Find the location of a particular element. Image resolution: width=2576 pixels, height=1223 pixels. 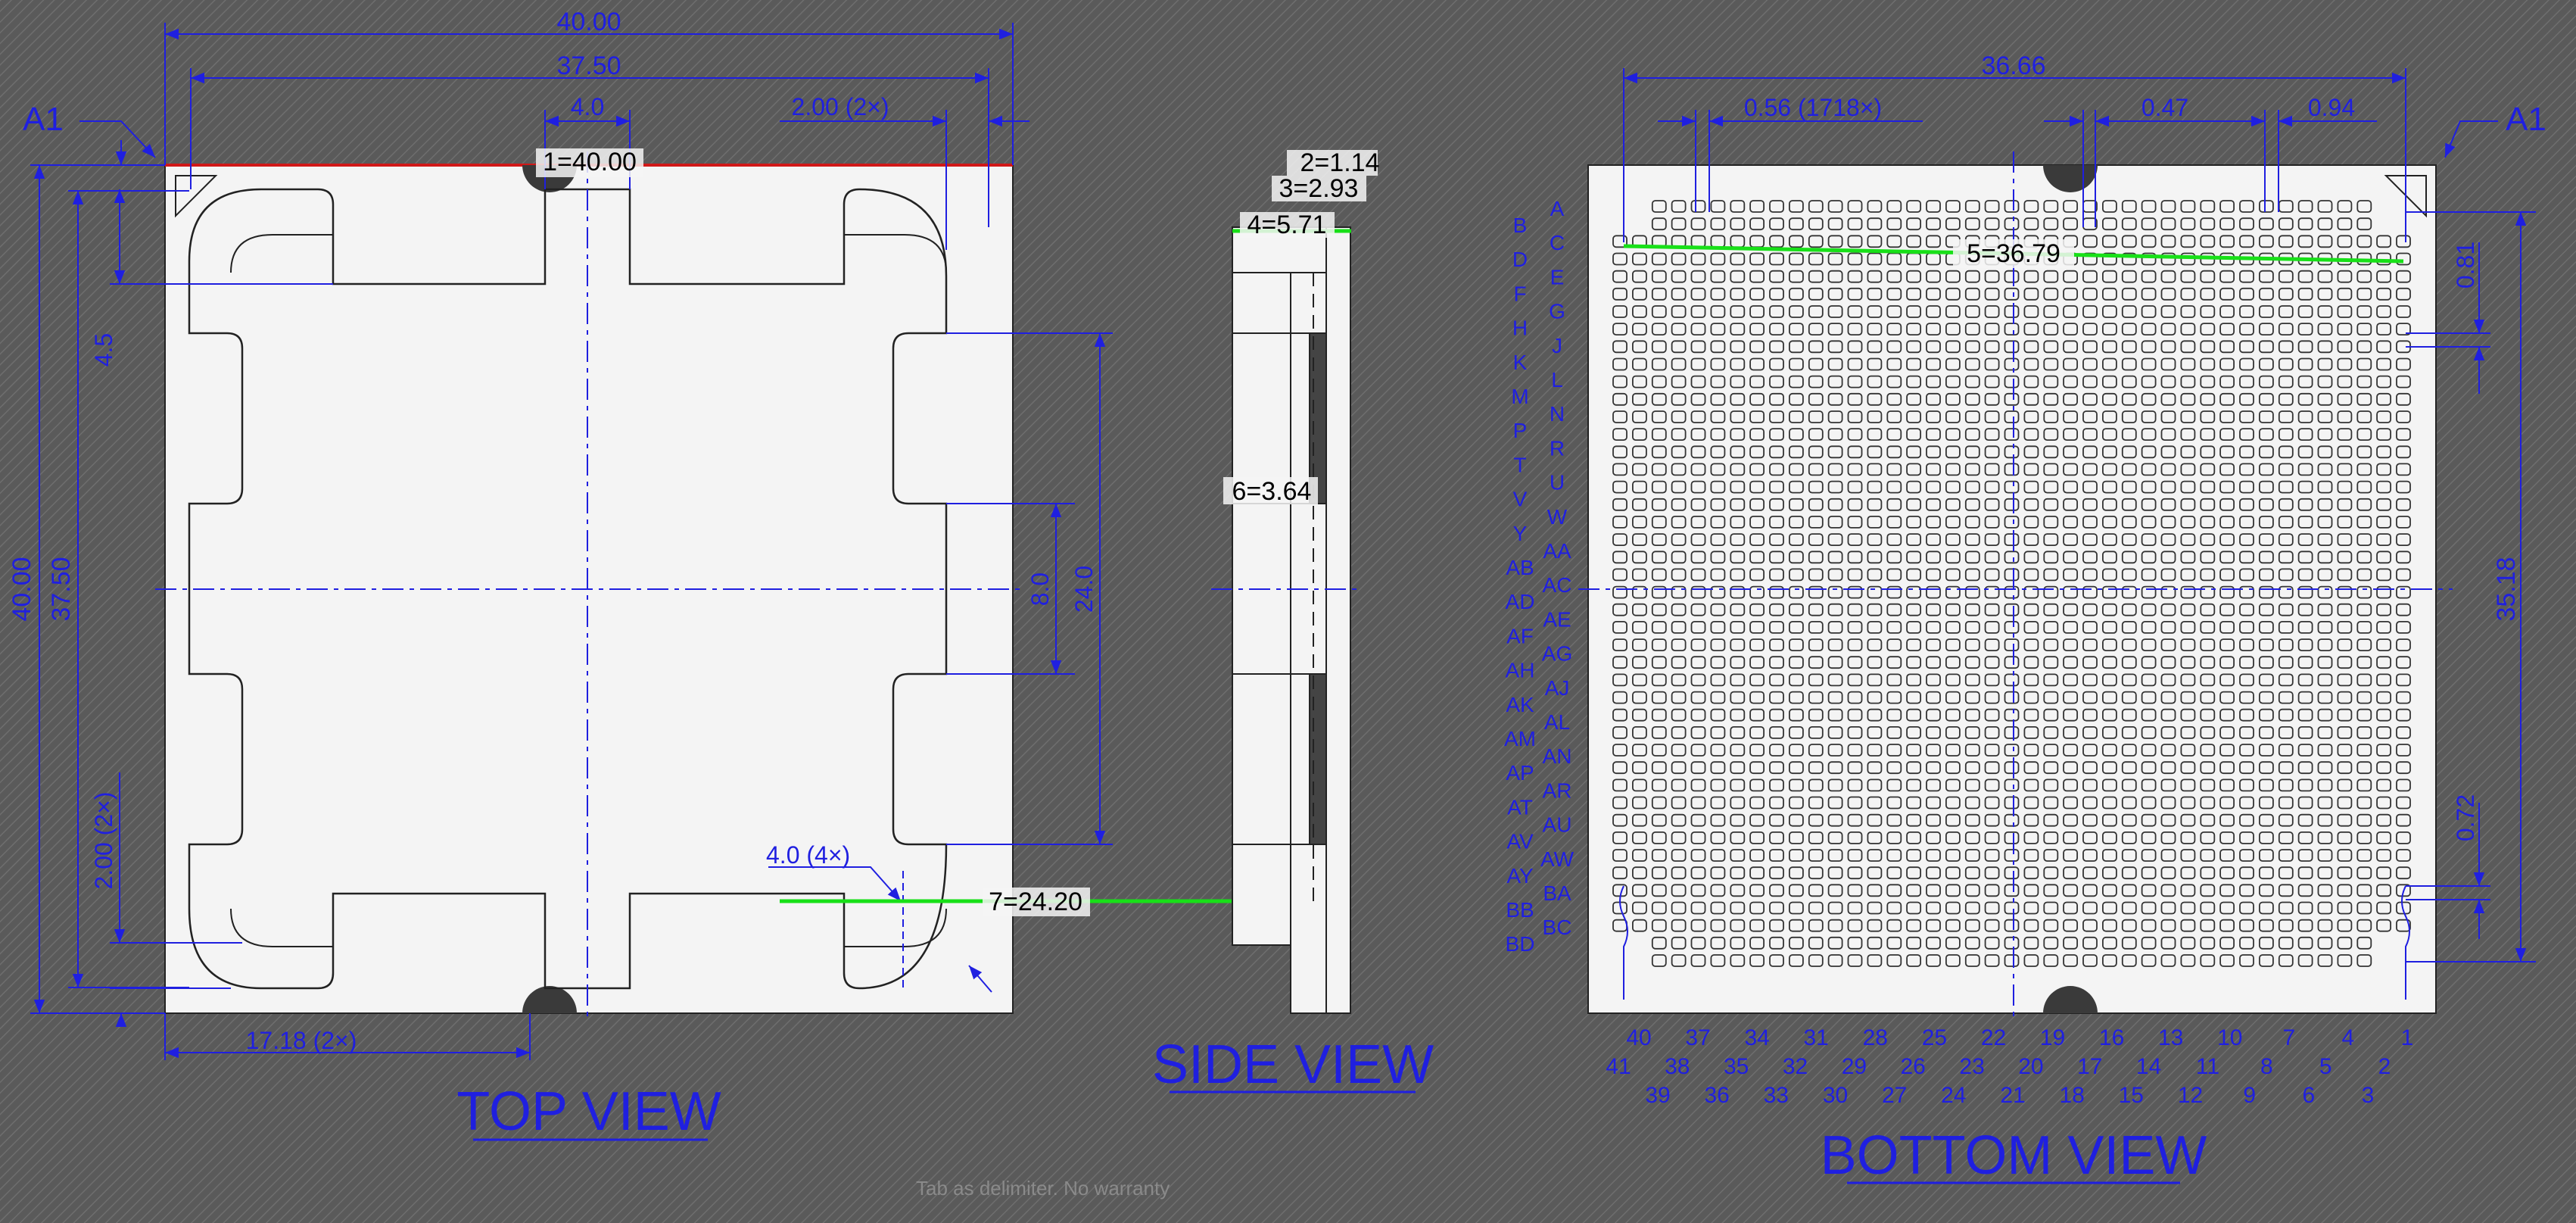

column-label: 23 is located at coordinates (1971, 1066).